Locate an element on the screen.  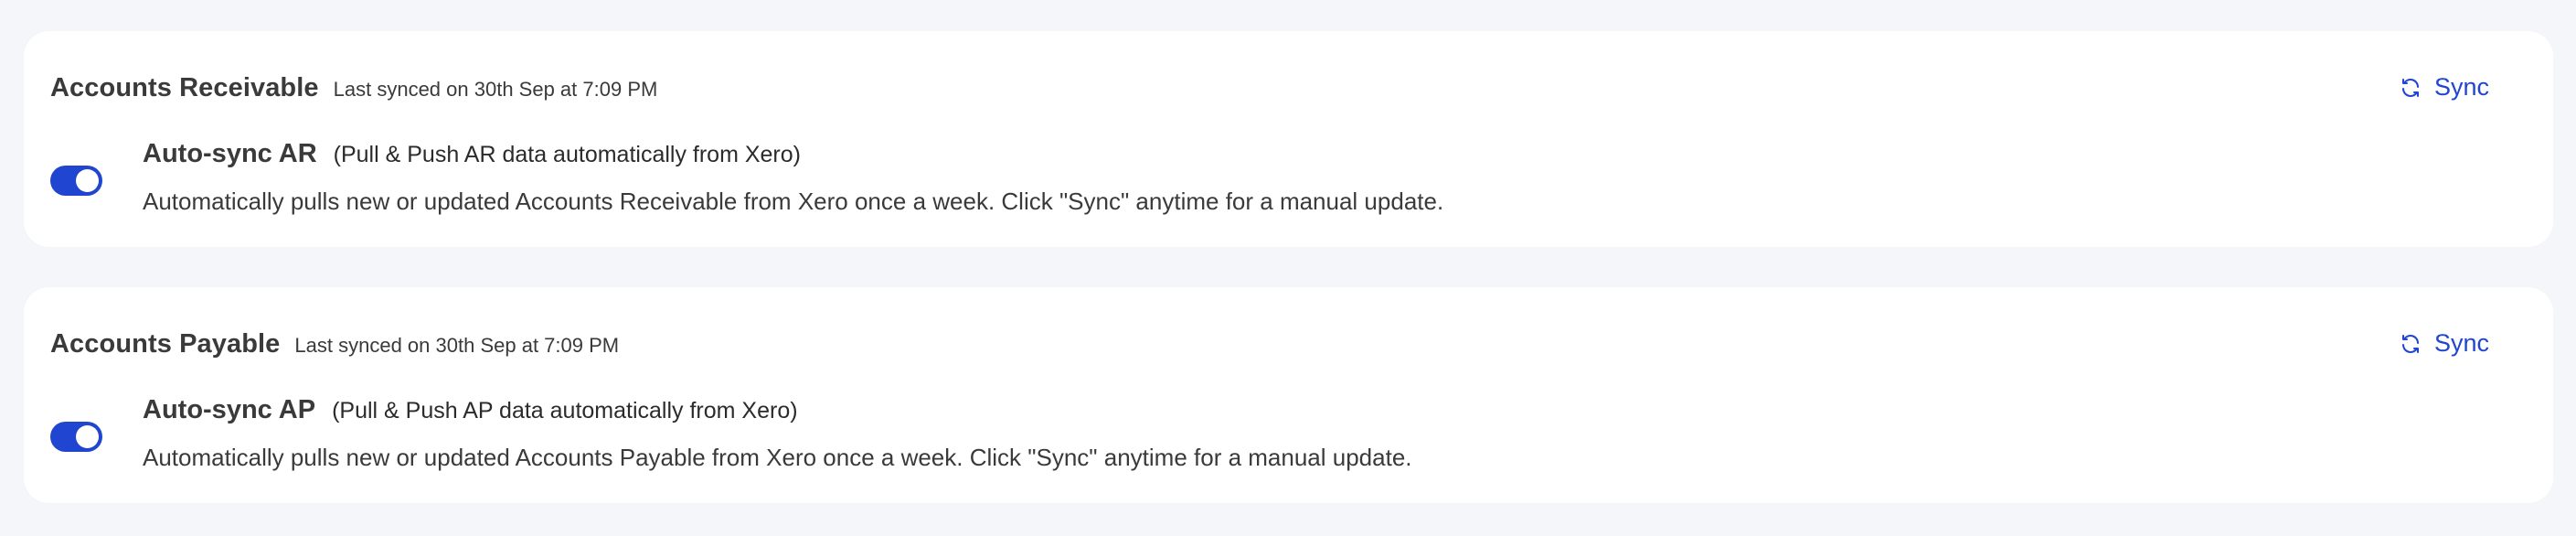
setting-title: Auto-sync AR is located at coordinates (230, 153).